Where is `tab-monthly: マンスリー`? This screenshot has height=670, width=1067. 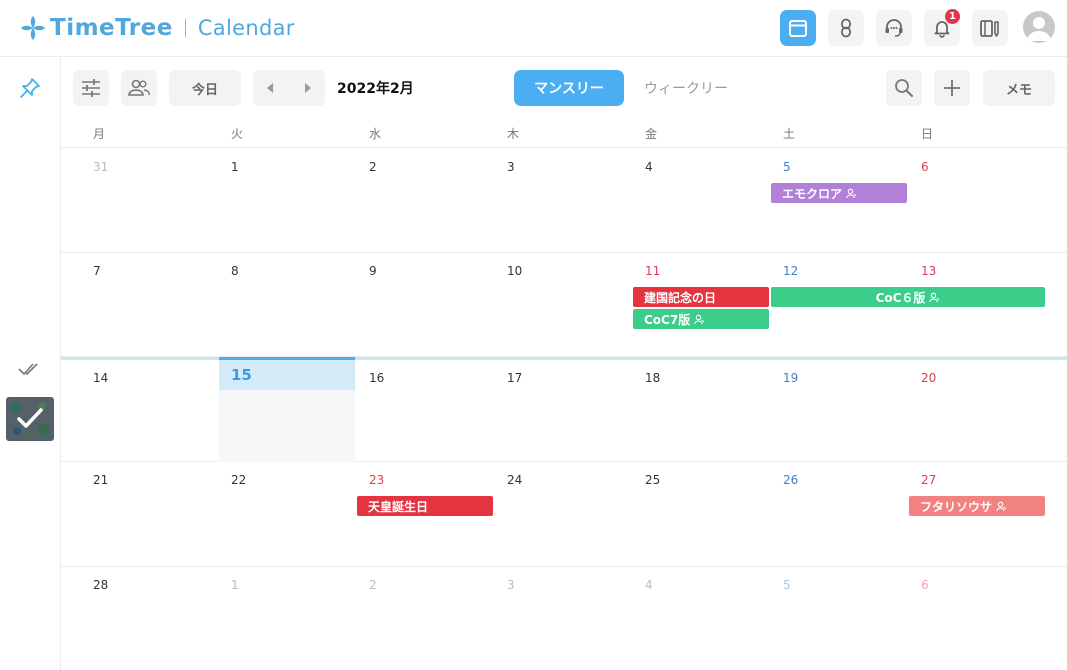 tab-monthly: マンスリー is located at coordinates (569, 88).